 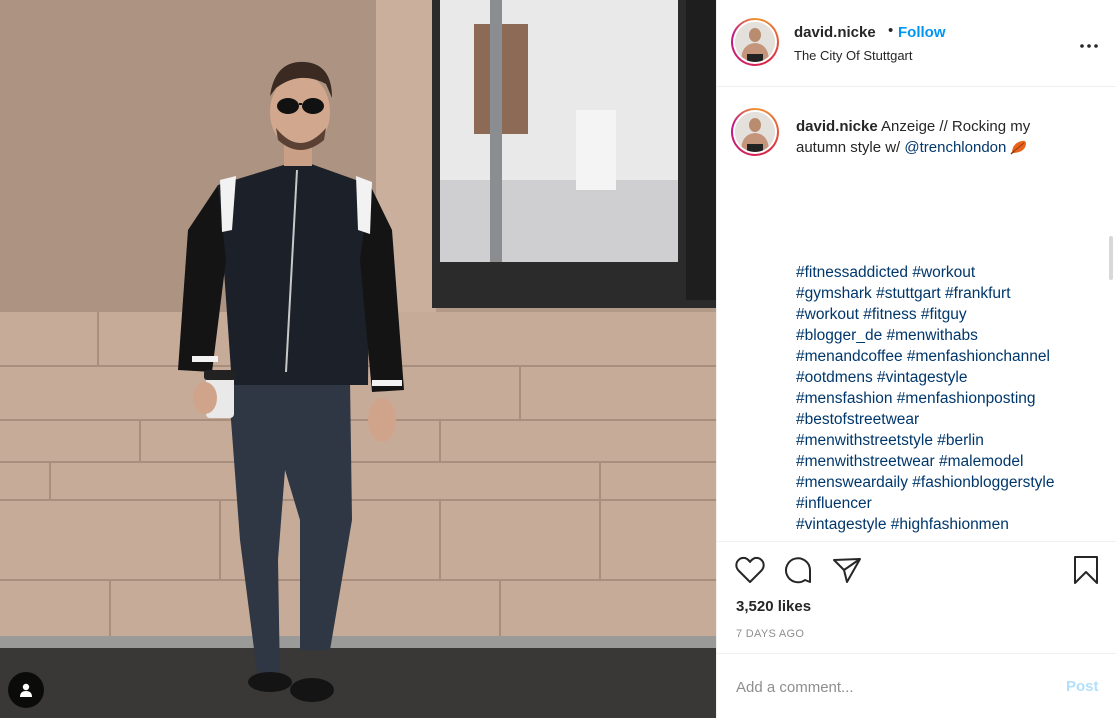 What do you see at coordinates (946, 461) in the screenshot?
I see `hashtag-line: #menwithstreetwear #malemodel` at bounding box center [946, 461].